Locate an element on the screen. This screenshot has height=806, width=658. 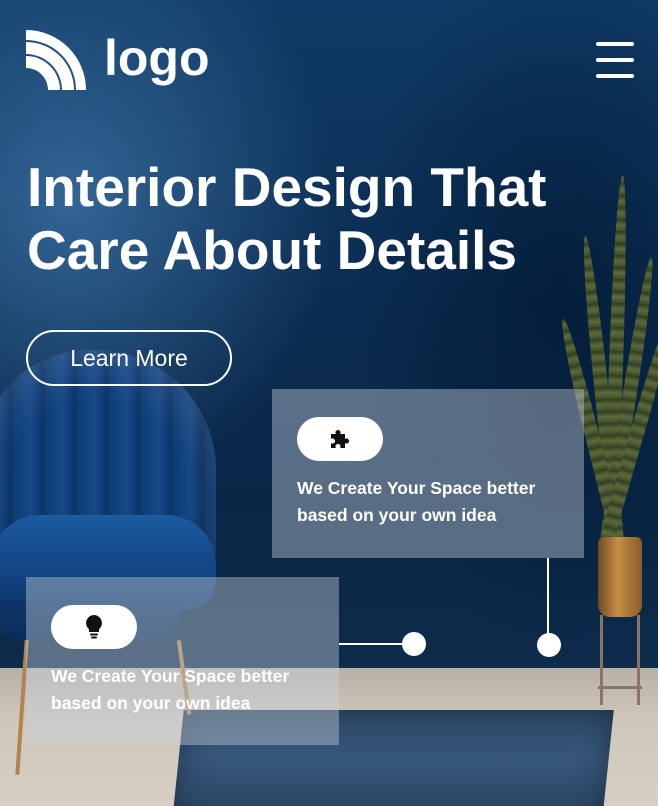
logo-text: logo is located at coordinates (157, 58).